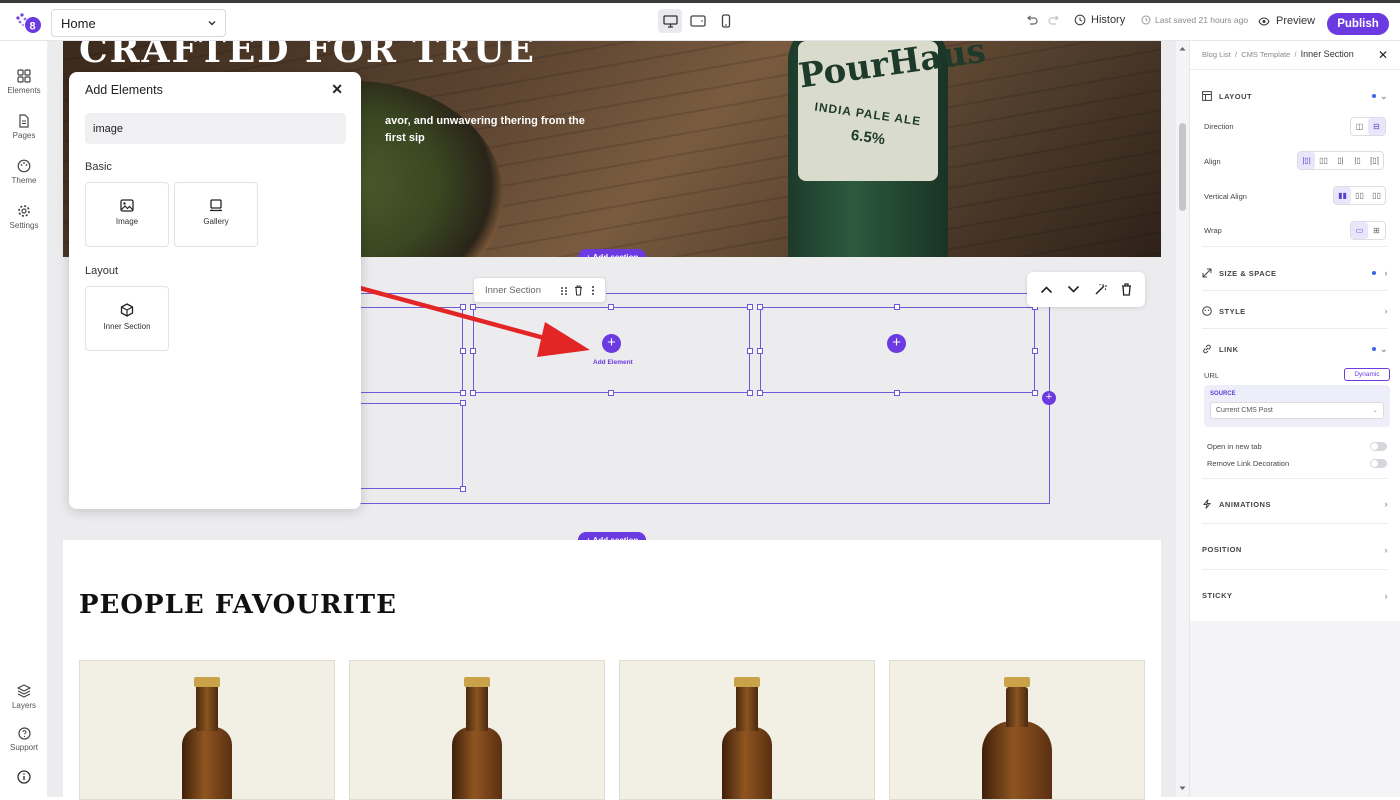  Describe the element at coordinates (593, 290) in the screenshot. I see `more-vertical-icon` at that location.